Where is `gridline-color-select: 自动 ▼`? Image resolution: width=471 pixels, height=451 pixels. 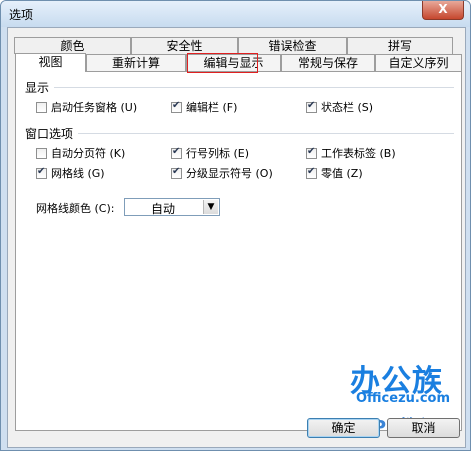 gridline-color-select: 自动 ▼ is located at coordinates (172, 207).